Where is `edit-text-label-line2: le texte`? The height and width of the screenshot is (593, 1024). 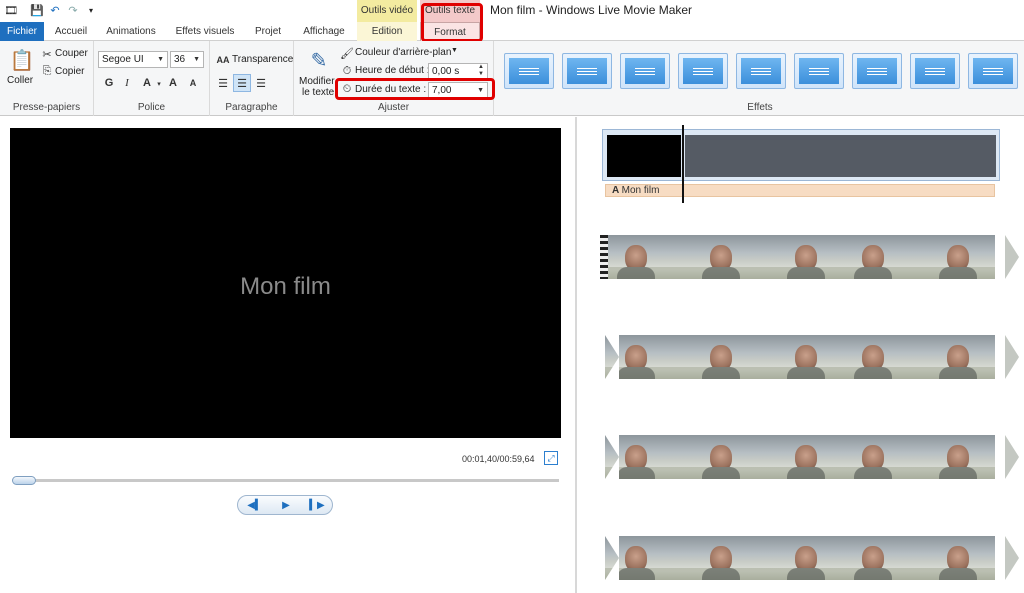
edit-text-label-line2: le texte is located at coordinates (318, 92).